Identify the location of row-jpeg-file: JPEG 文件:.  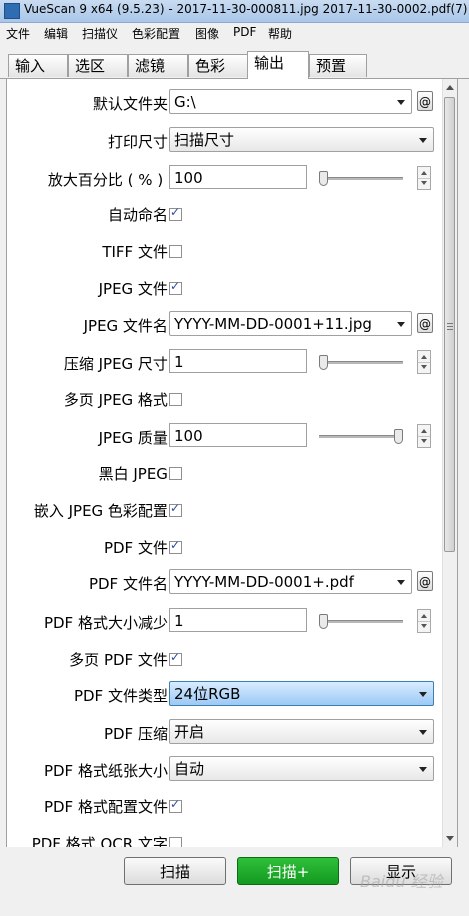
(222, 287).